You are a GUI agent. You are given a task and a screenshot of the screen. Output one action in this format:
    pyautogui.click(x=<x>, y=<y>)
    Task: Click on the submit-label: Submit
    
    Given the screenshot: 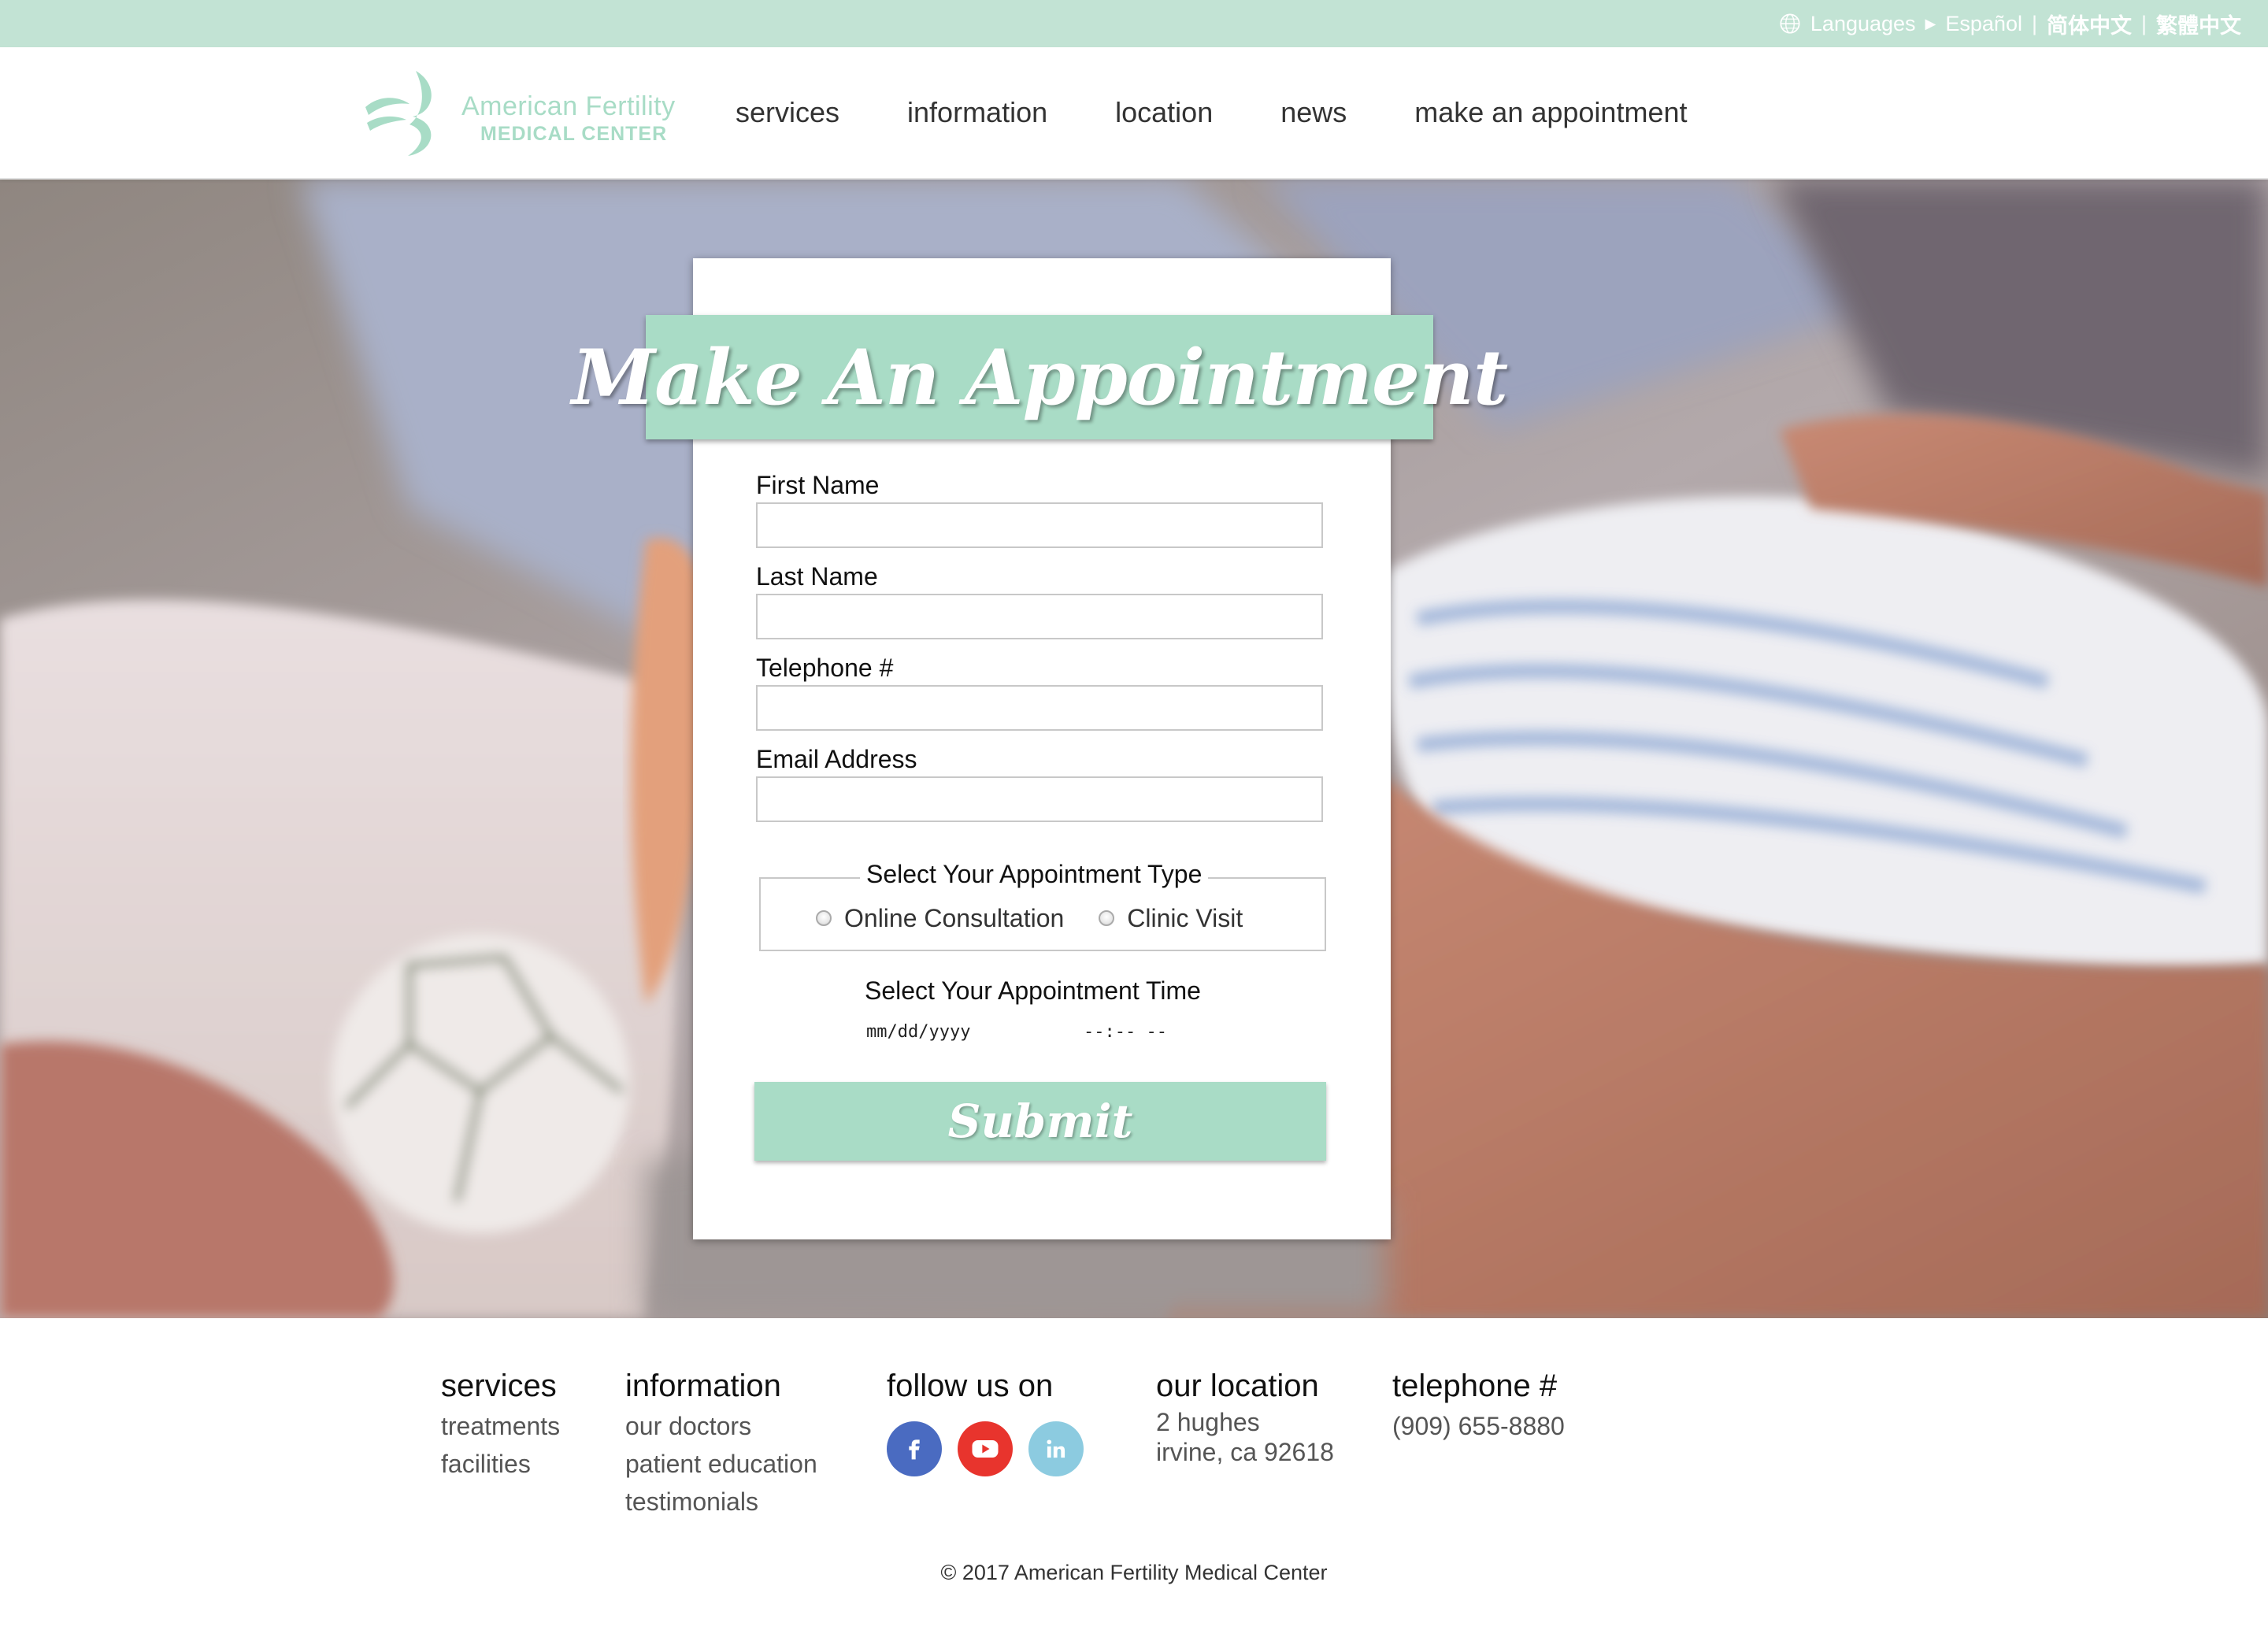 What is the action you would take?
    pyautogui.click(x=1040, y=1121)
    